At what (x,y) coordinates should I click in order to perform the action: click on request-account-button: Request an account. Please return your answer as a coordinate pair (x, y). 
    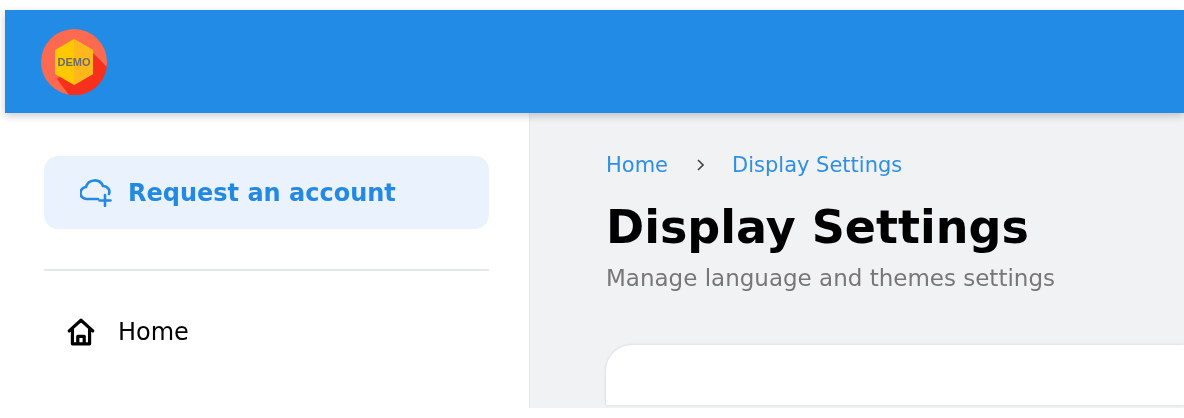
    Looking at the image, I should click on (266, 192).